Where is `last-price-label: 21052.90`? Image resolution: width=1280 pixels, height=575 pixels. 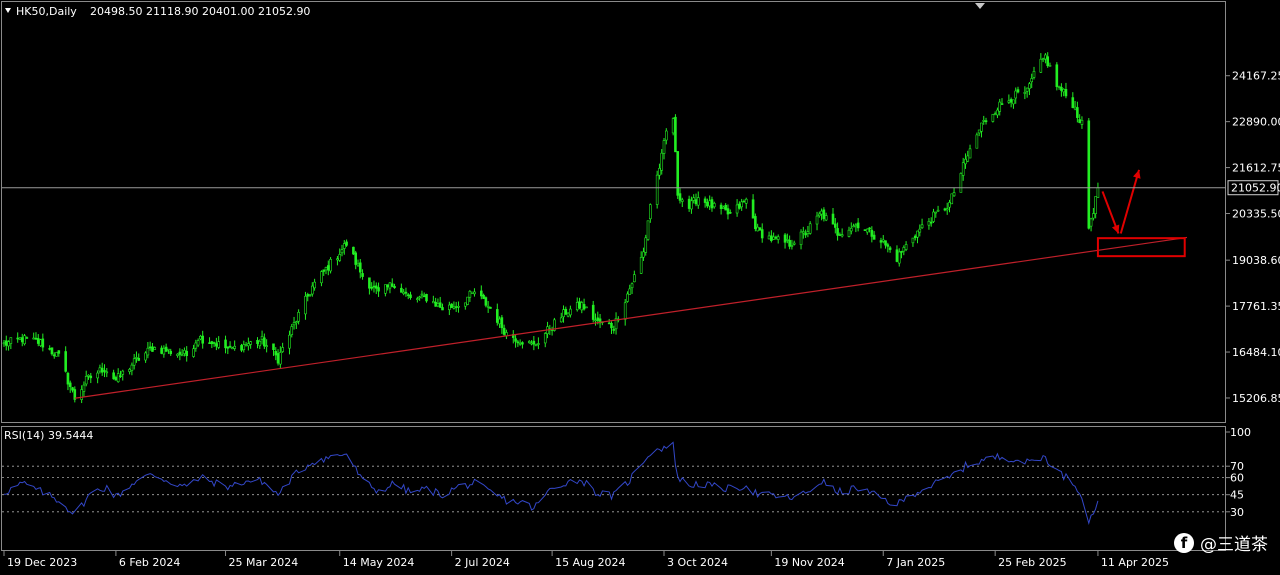
last-price-label: 21052.90 is located at coordinates (1255, 188).